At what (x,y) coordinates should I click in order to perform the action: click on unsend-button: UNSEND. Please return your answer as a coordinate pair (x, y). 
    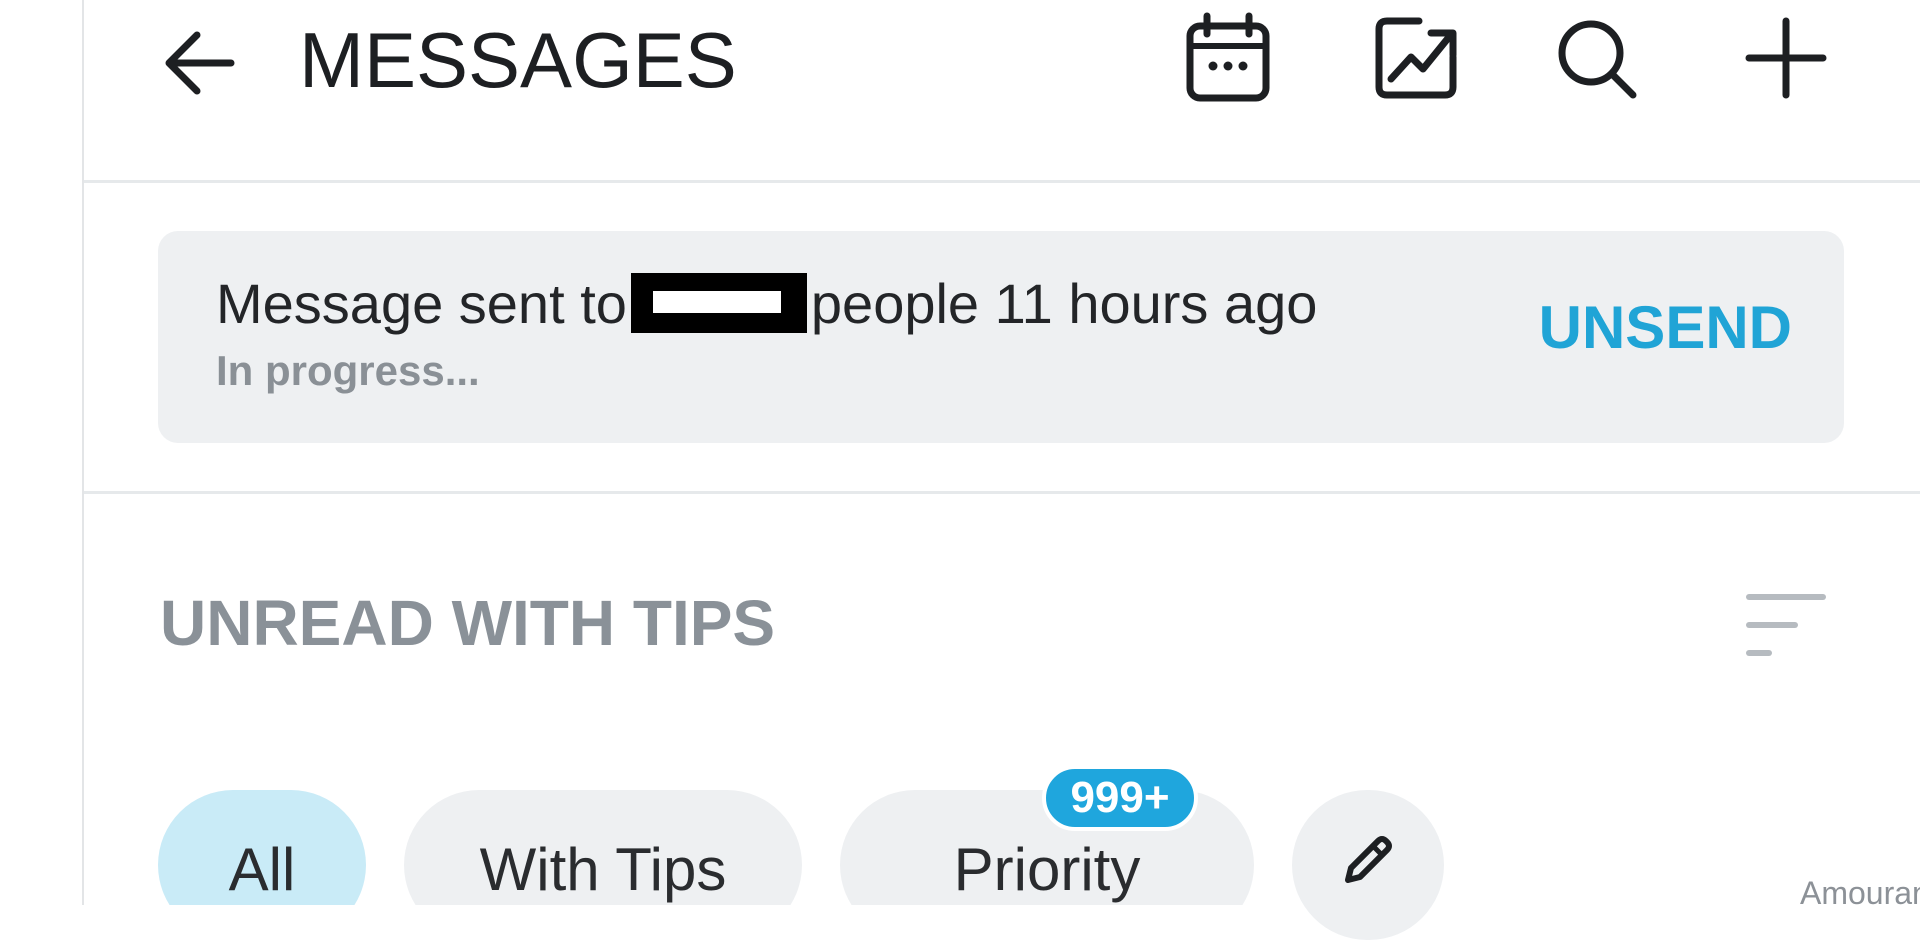
    Looking at the image, I should click on (1665, 327).